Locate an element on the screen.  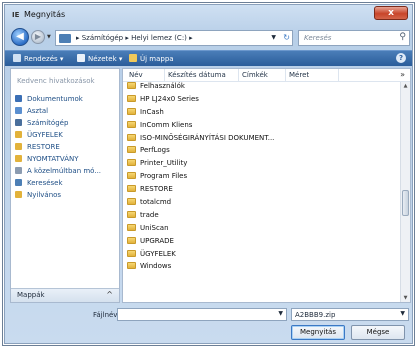
file-name: totalcmd is located at coordinates (156, 202).